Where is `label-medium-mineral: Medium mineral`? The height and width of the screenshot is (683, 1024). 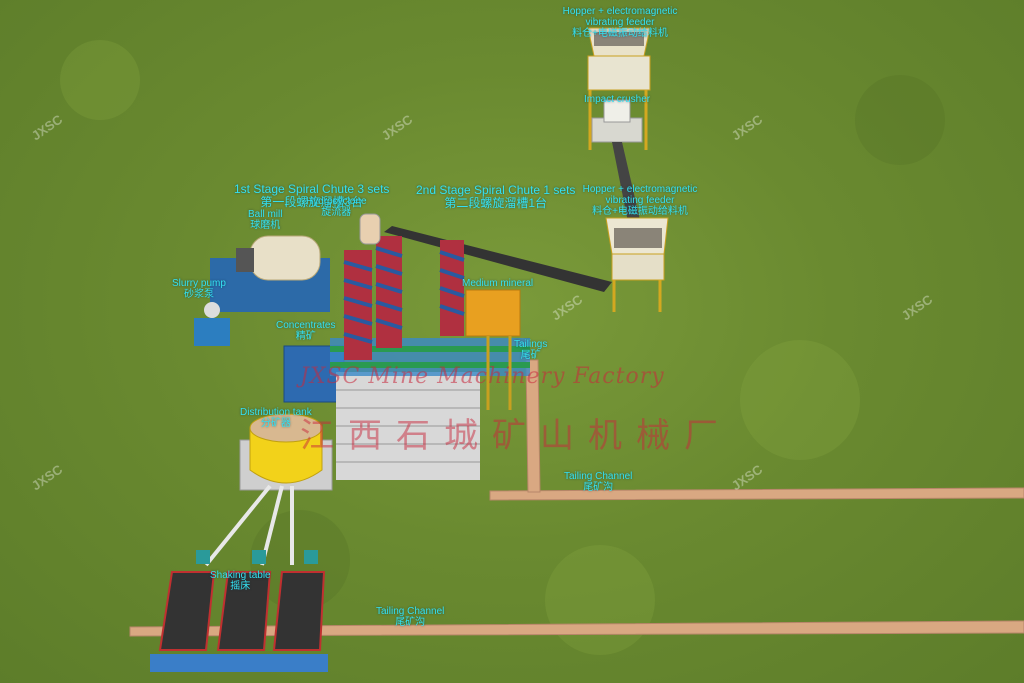 label-medium-mineral: Medium mineral is located at coordinates (498, 283).